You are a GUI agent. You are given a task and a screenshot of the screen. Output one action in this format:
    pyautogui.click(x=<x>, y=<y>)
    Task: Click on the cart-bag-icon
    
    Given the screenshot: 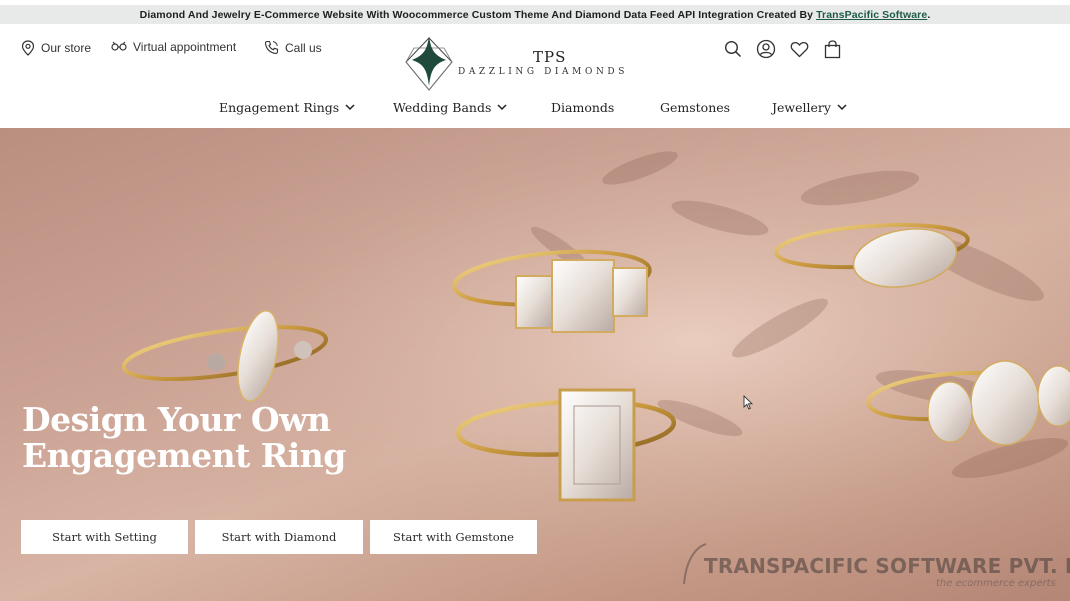 What is the action you would take?
    pyautogui.click(x=832, y=49)
    